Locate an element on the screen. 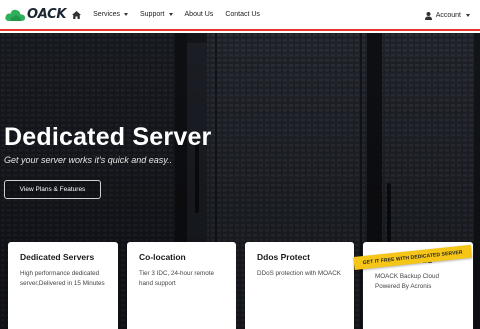  nav-support: Support is located at coordinates (156, 14).